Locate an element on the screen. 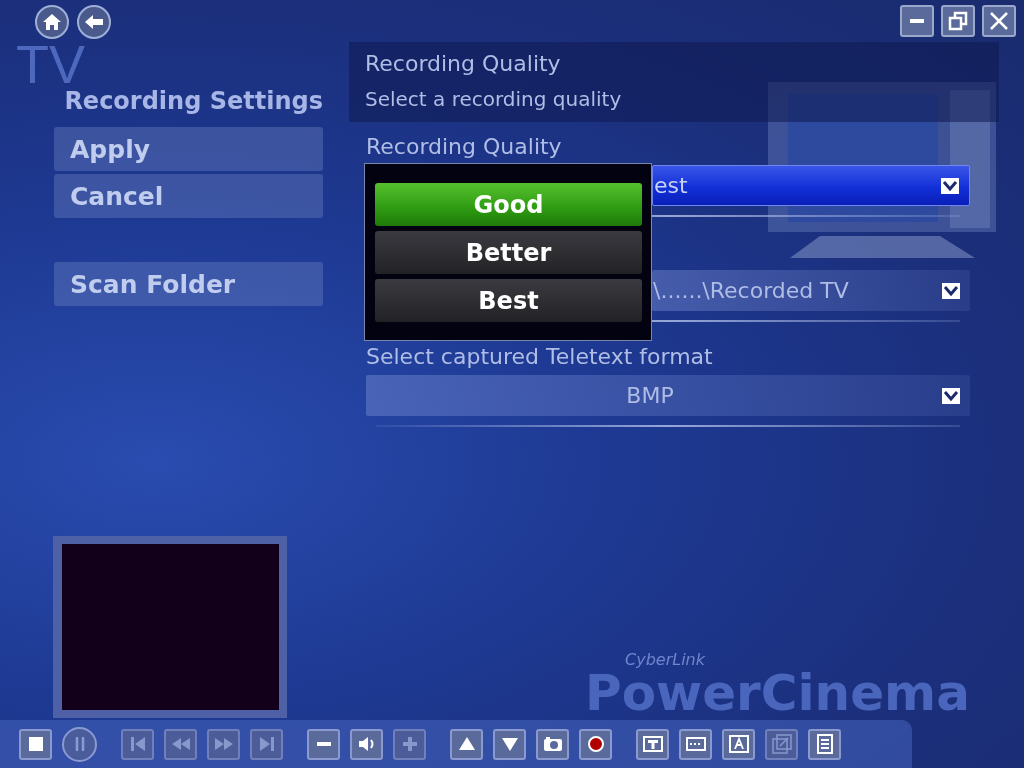 The width and height of the screenshot is (1024, 768). caption-button is located at coordinates (738, 744).